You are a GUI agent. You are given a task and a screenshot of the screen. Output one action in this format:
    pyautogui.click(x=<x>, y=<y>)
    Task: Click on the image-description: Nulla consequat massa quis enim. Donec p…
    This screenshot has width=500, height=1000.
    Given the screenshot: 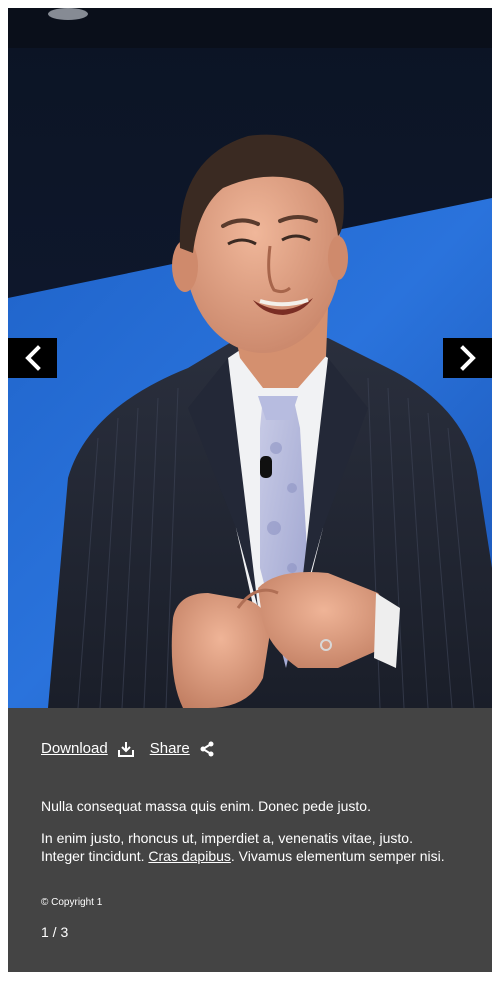 What is the action you would take?
    pyautogui.click(x=246, y=838)
    